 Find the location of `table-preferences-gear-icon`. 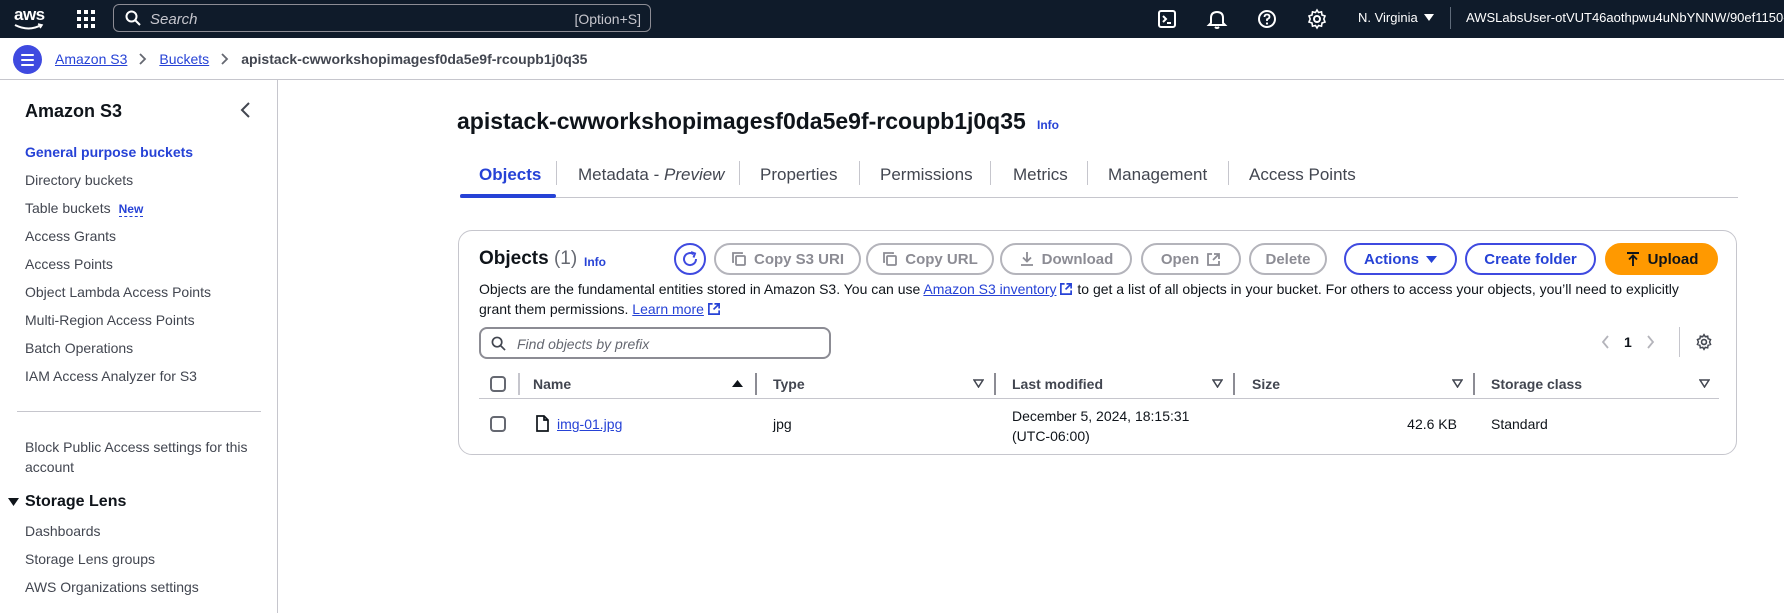

table-preferences-gear-icon is located at coordinates (1704, 342).